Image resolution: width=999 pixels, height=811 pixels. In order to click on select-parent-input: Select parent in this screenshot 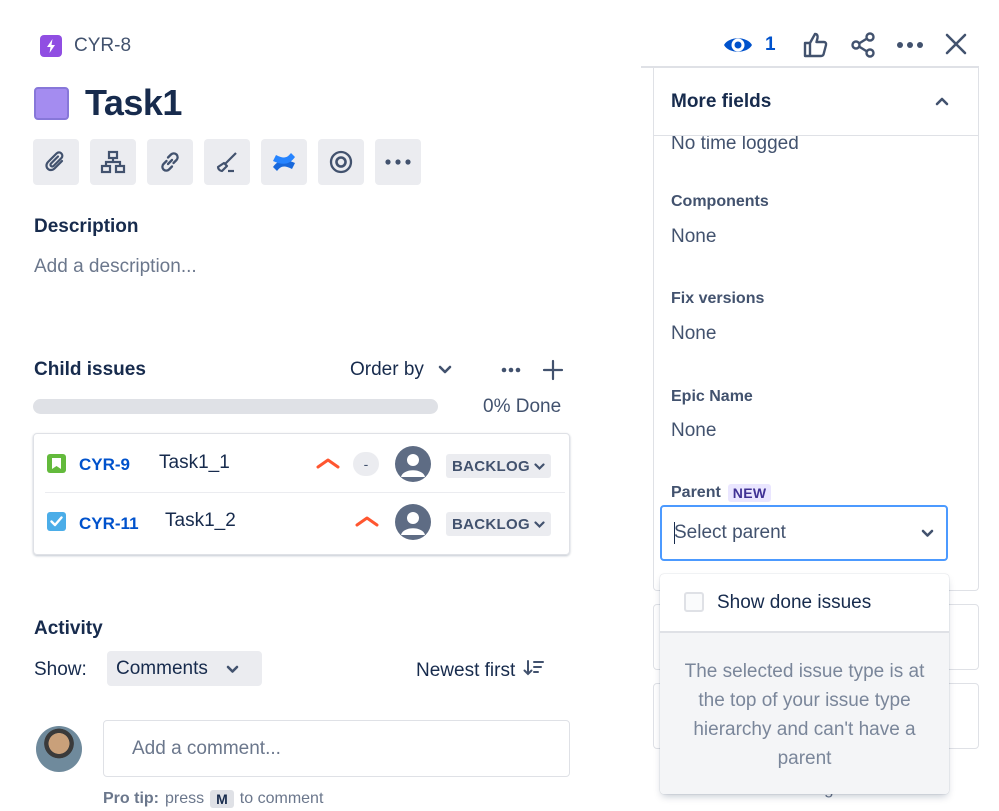, I will do `click(804, 533)`.